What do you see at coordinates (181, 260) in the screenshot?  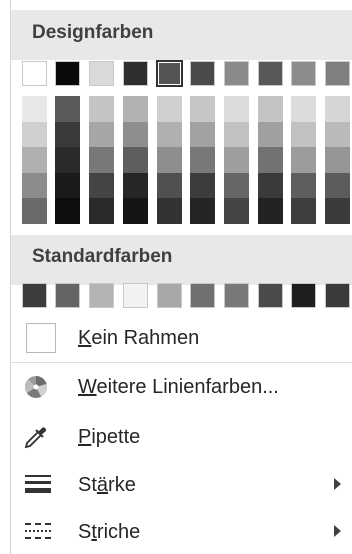 I see `standard-colors-header: Standardfarben` at bounding box center [181, 260].